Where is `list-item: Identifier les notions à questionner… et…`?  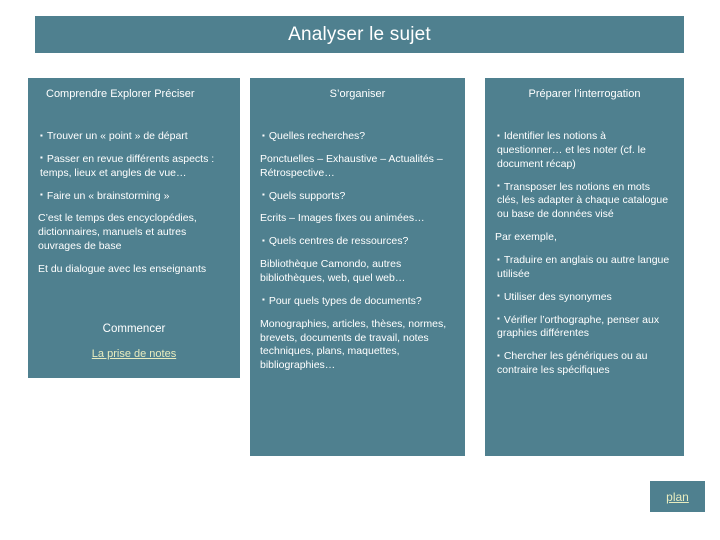
list-item: Identifier les notions à questionner… et… is located at coordinates (584, 151).